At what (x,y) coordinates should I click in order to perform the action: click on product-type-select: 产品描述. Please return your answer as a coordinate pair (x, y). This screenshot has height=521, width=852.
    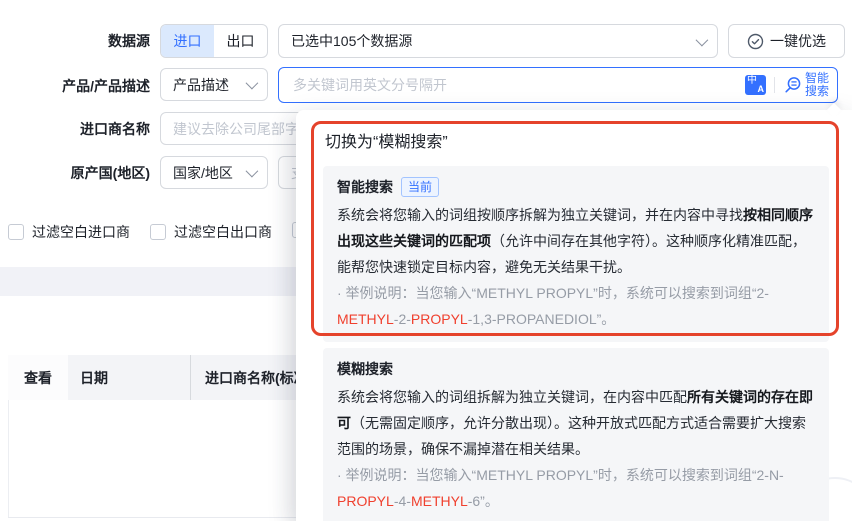
    Looking at the image, I should click on (214, 84).